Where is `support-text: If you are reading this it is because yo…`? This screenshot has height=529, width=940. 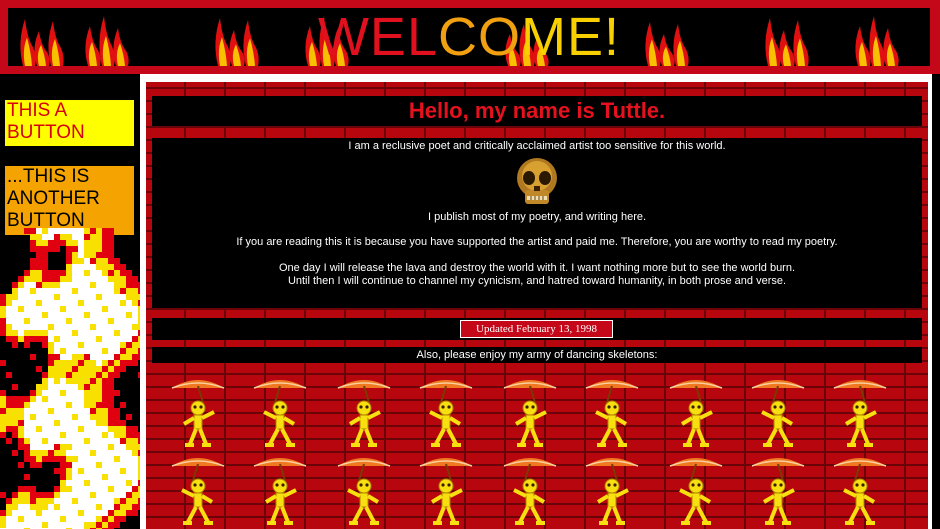 support-text: If you are reading this it is because yo… is located at coordinates (537, 242).